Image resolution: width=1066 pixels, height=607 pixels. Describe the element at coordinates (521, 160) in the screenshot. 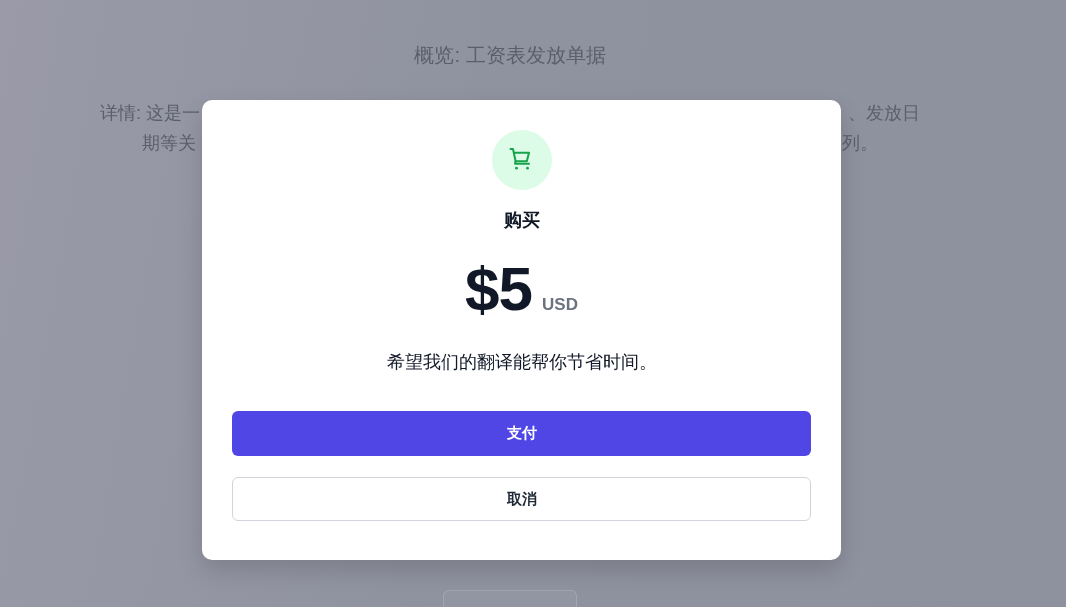

I see `cart-icon` at that location.